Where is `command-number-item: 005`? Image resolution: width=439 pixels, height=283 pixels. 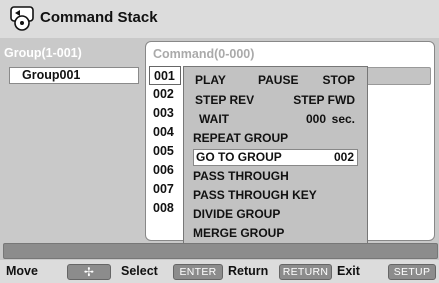
command-number-item: 005 is located at coordinates (165, 151).